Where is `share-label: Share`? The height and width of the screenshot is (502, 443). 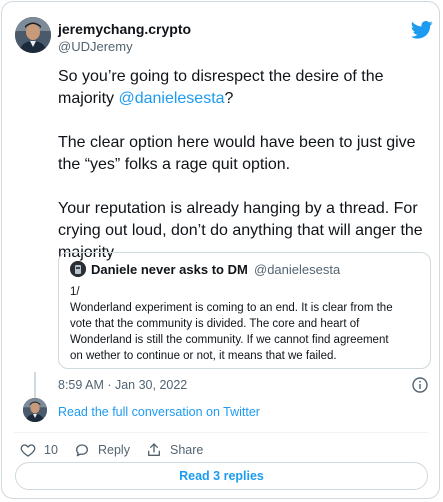
share-label: Share is located at coordinates (187, 450).